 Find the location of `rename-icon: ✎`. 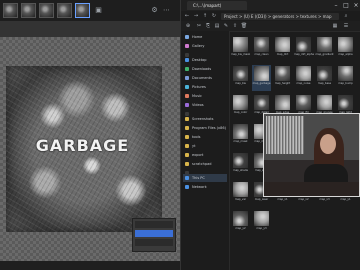

rename-icon: ✎ is located at coordinates (226, 26).